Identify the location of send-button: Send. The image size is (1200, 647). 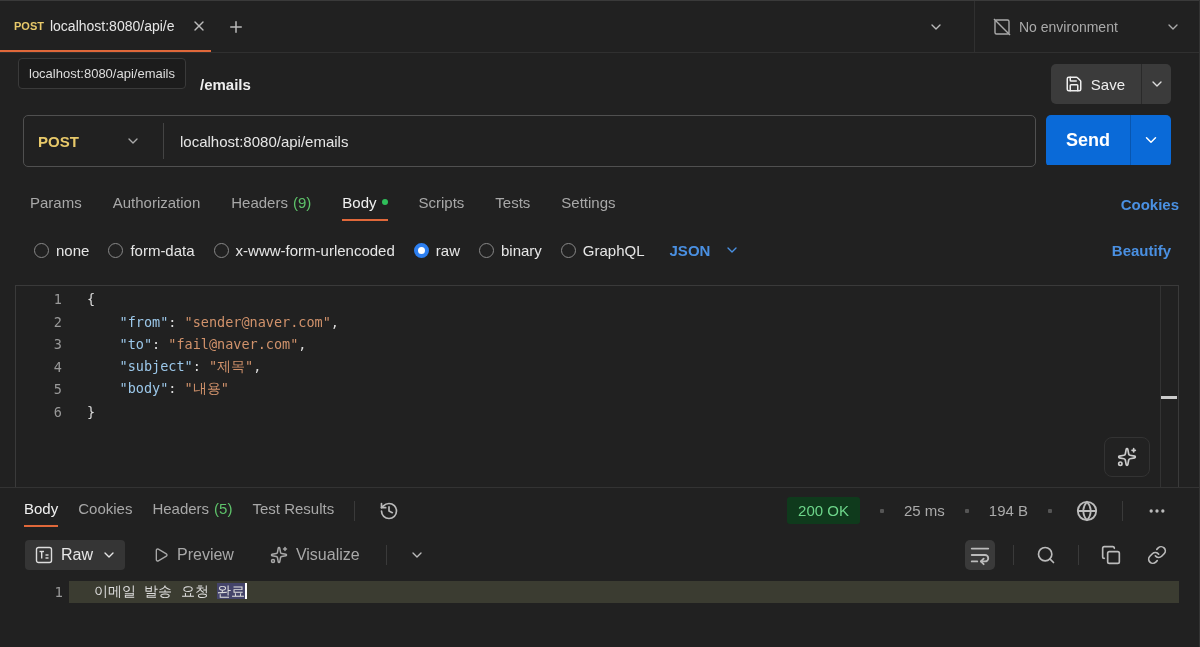
(1088, 140).